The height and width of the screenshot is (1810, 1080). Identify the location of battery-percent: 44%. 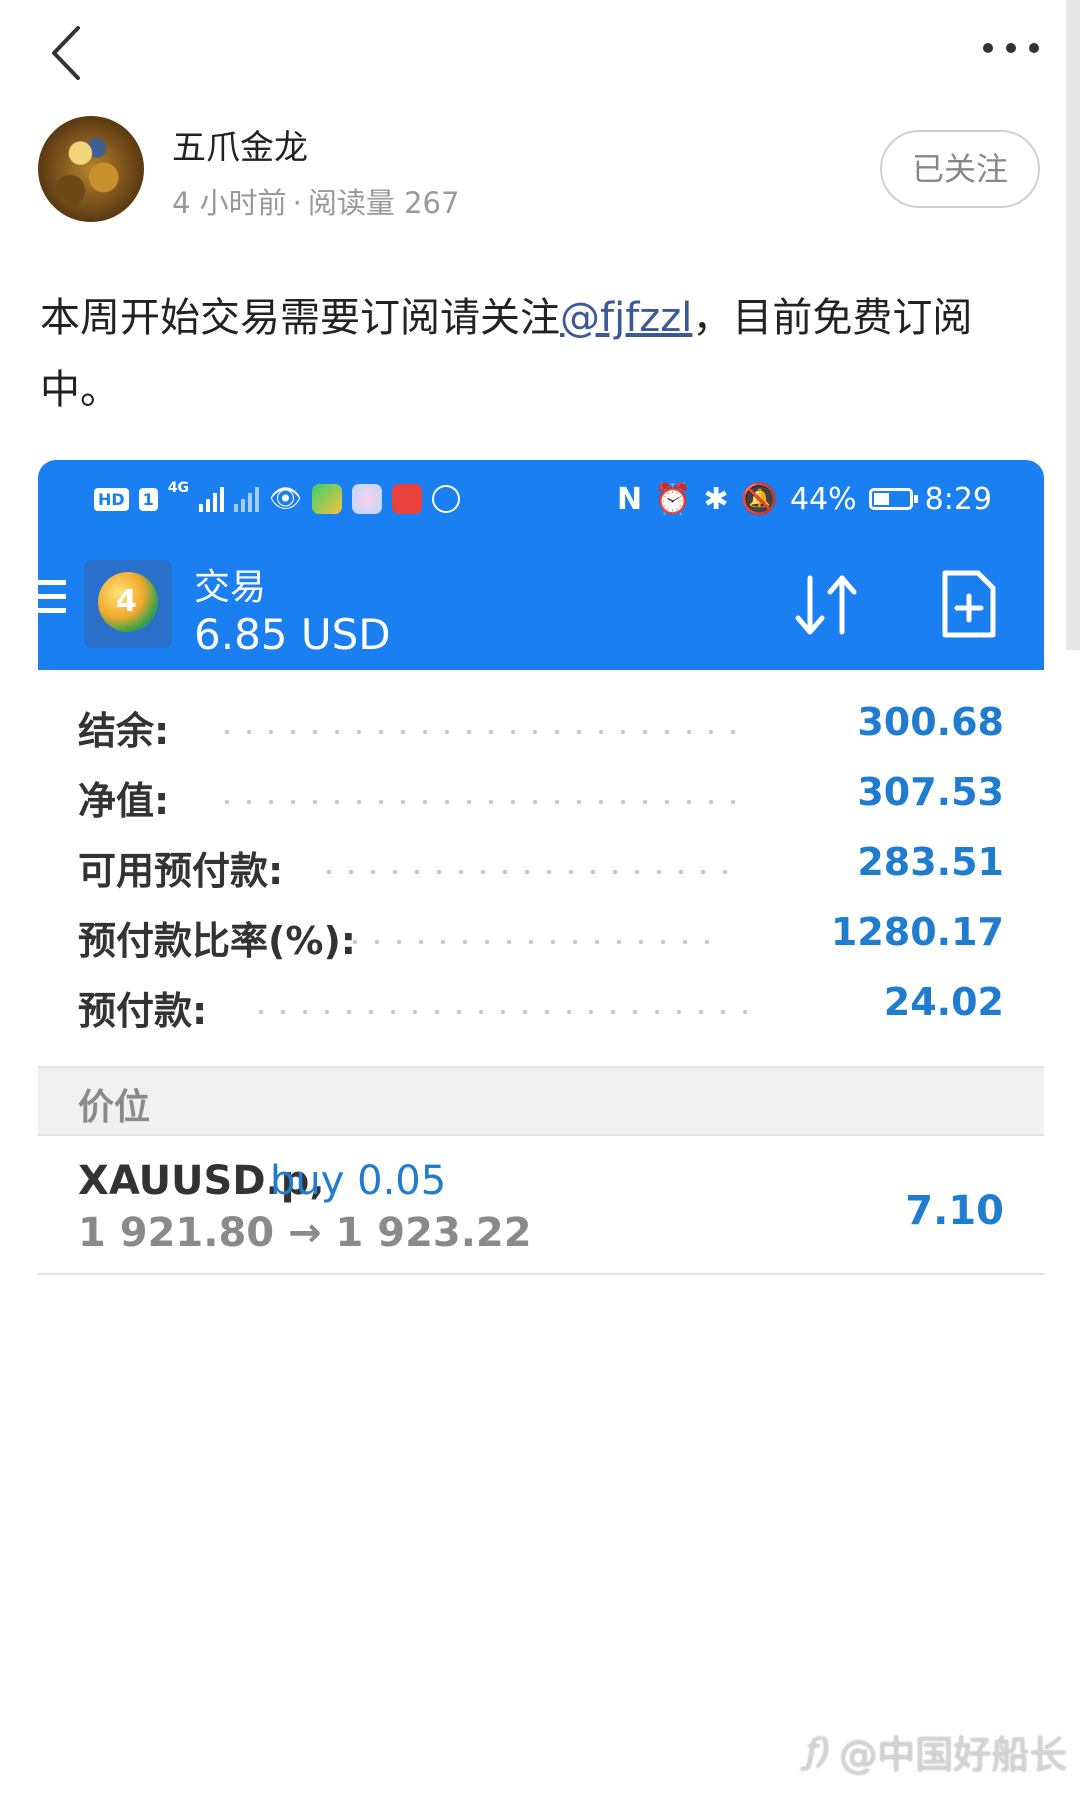
(823, 499).